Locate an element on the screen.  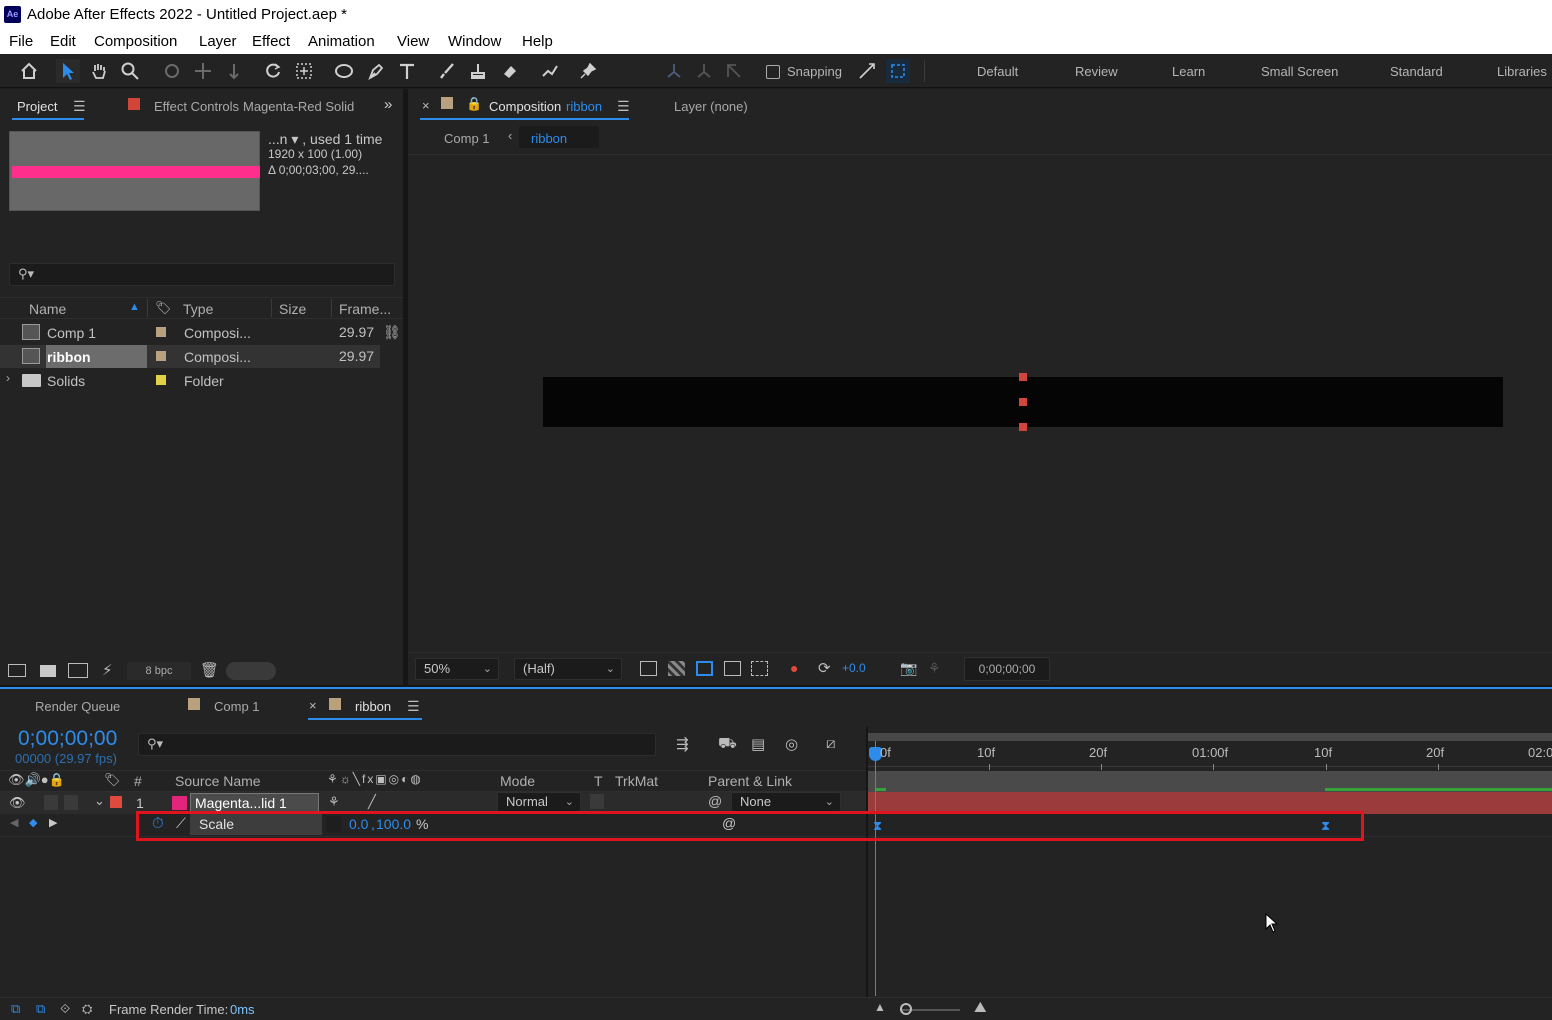
workspace-review: Review is located at coordinates (1096, 71).